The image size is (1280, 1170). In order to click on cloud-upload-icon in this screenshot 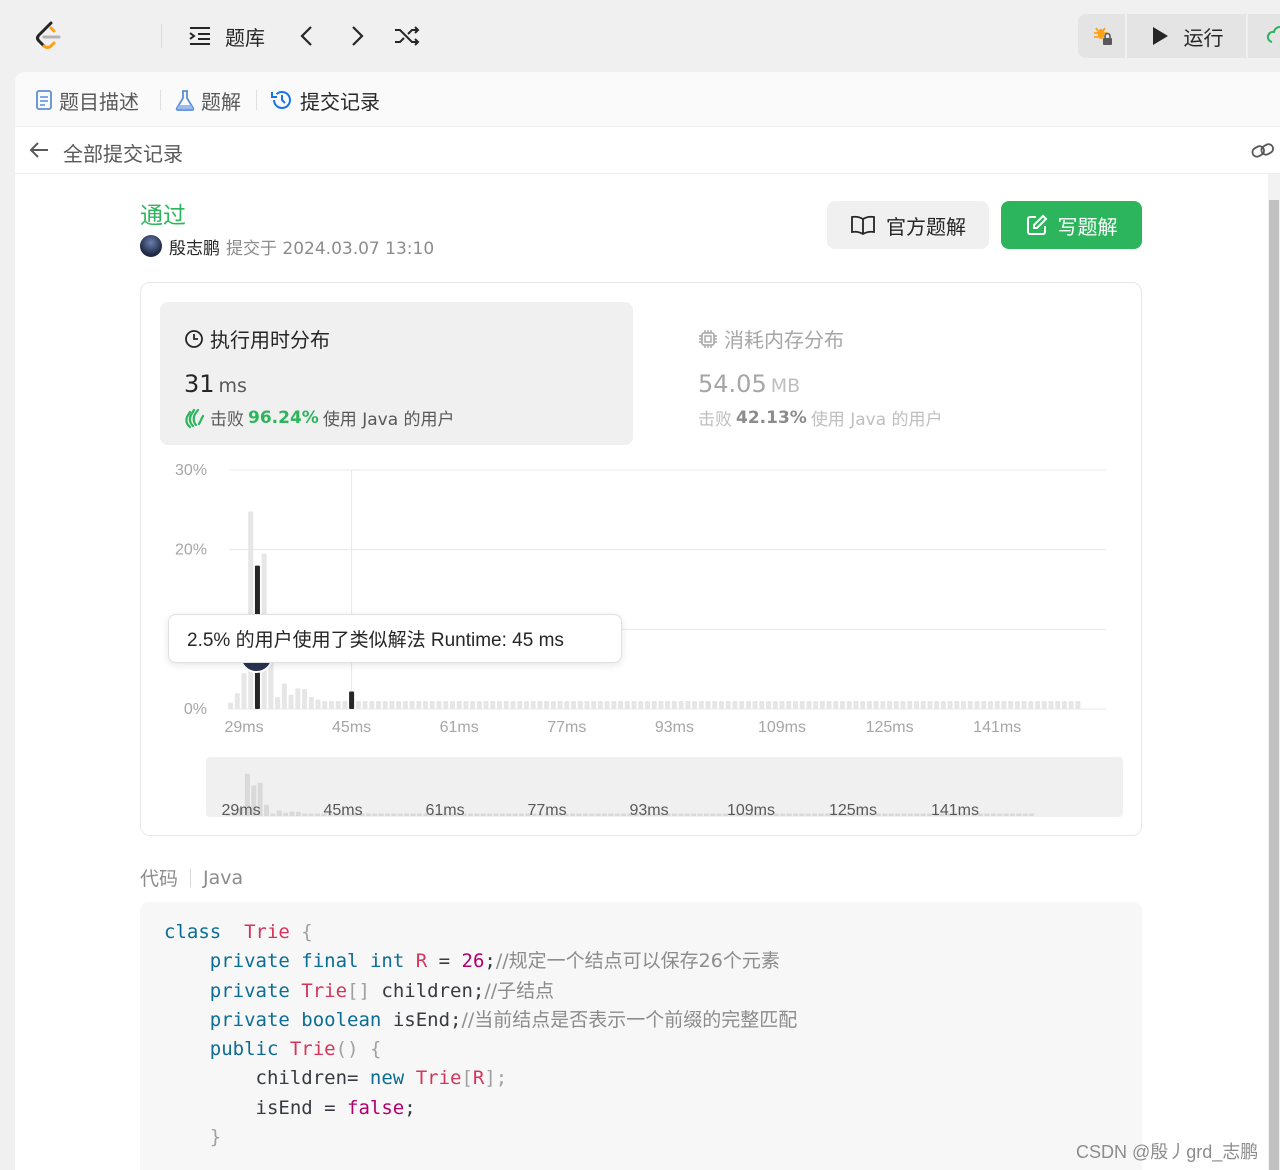, I will do `click(1273, 36)`.